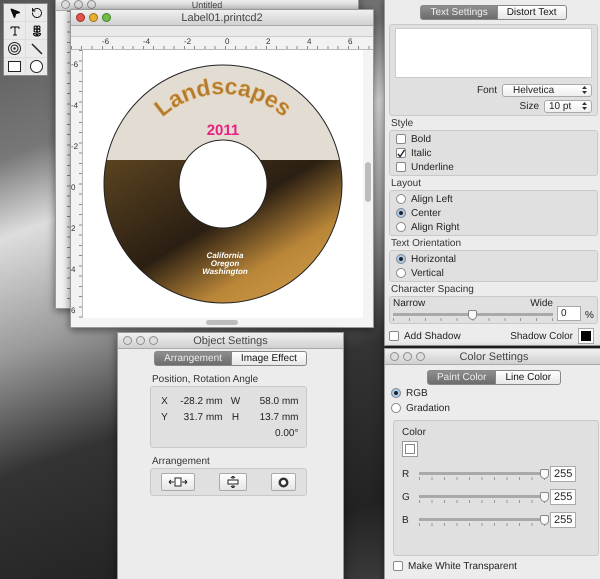 Image resolution: width=600 pixels, height=579 pixels. I want to click on tab: Image Effect, so click(269, 358).